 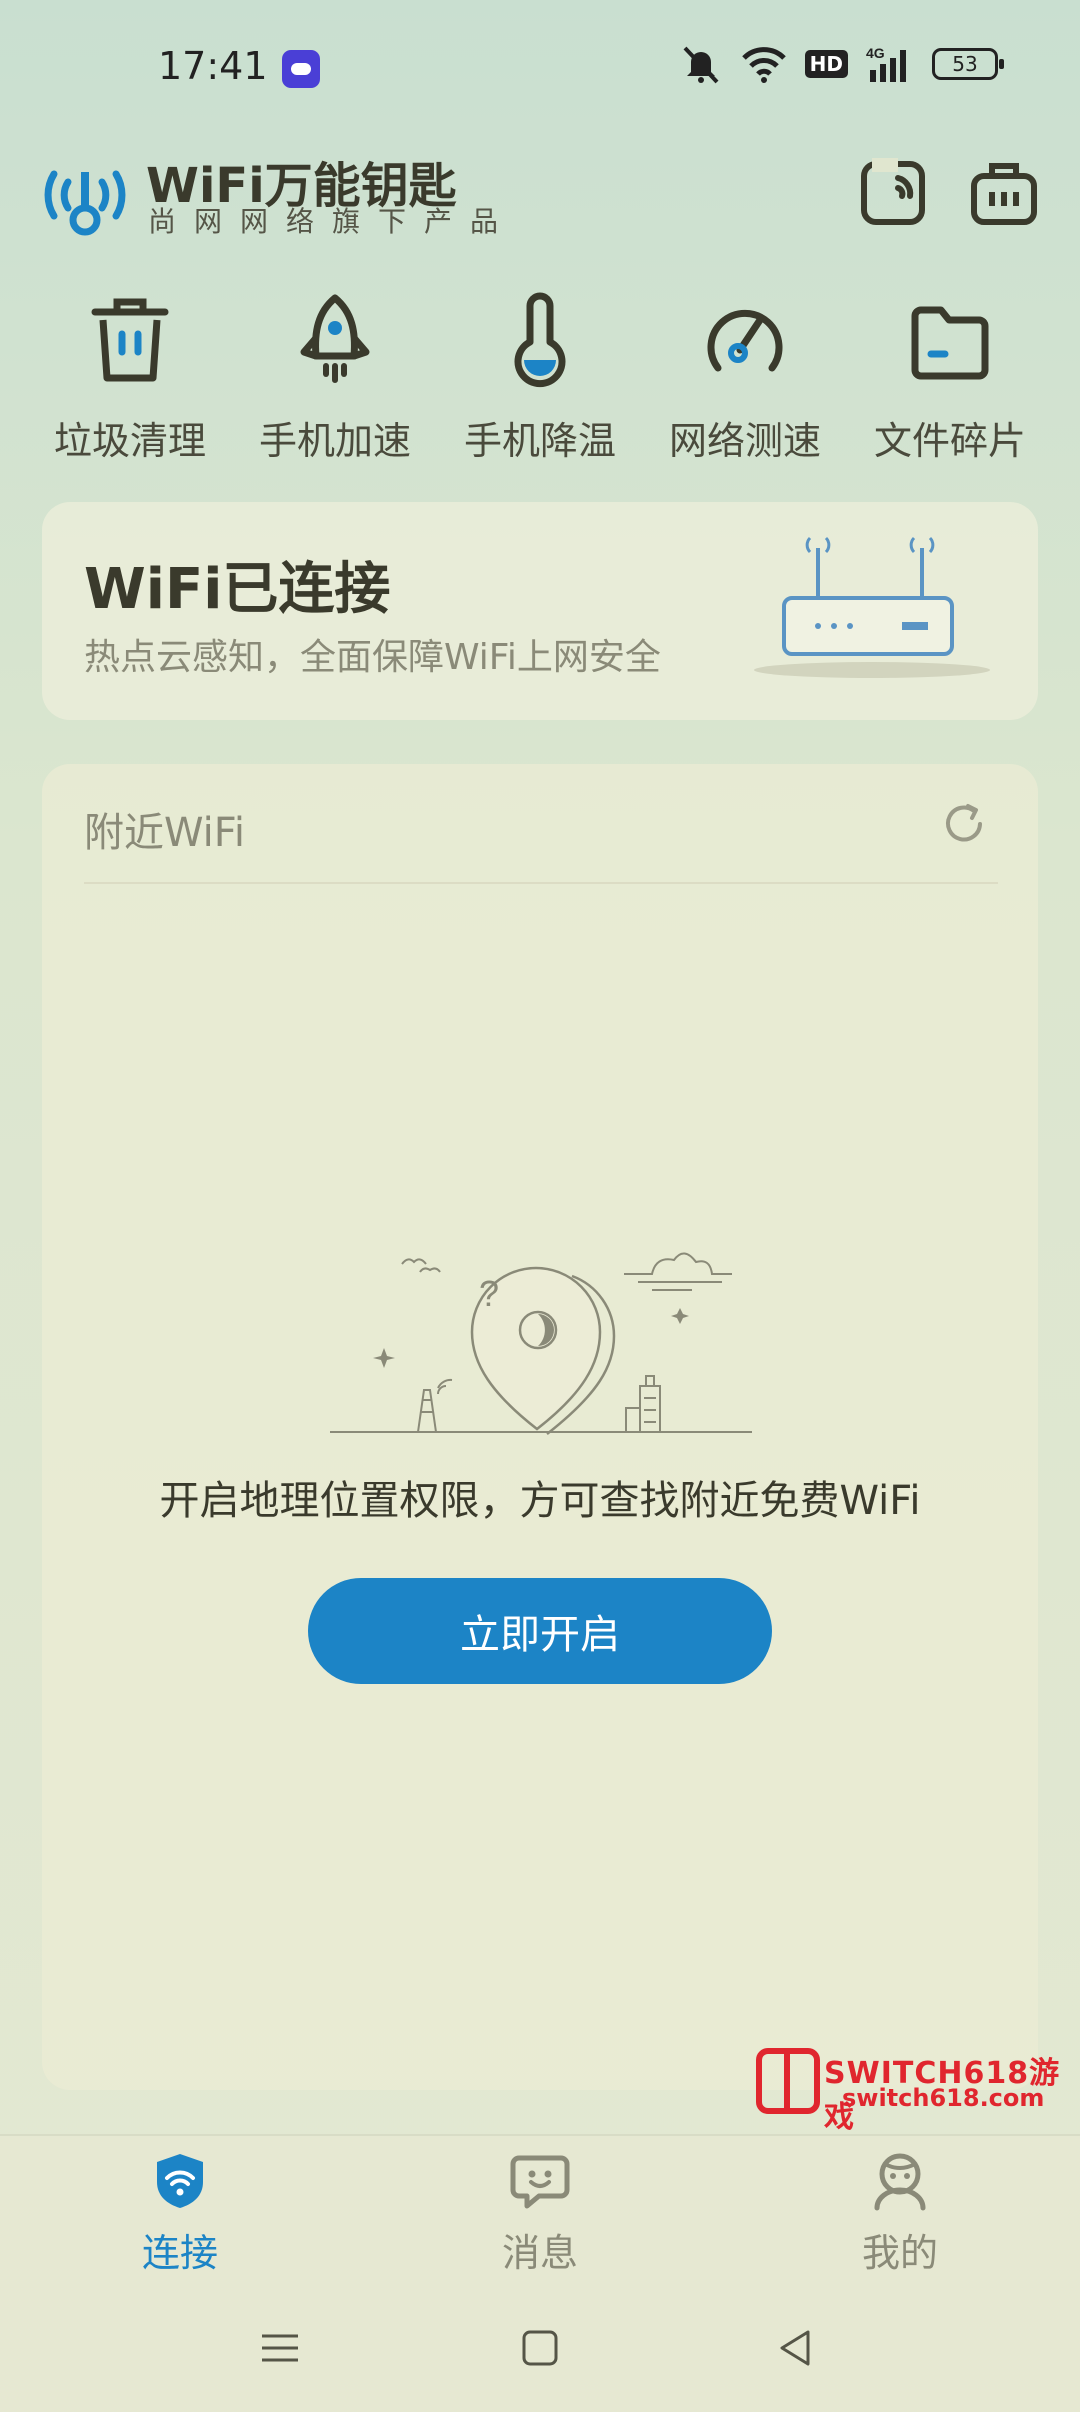 What do you see at coordinates (886, 63) in the screenshot?
I see `cell-signal-icon: 4G` at bounding box center [886, 63].